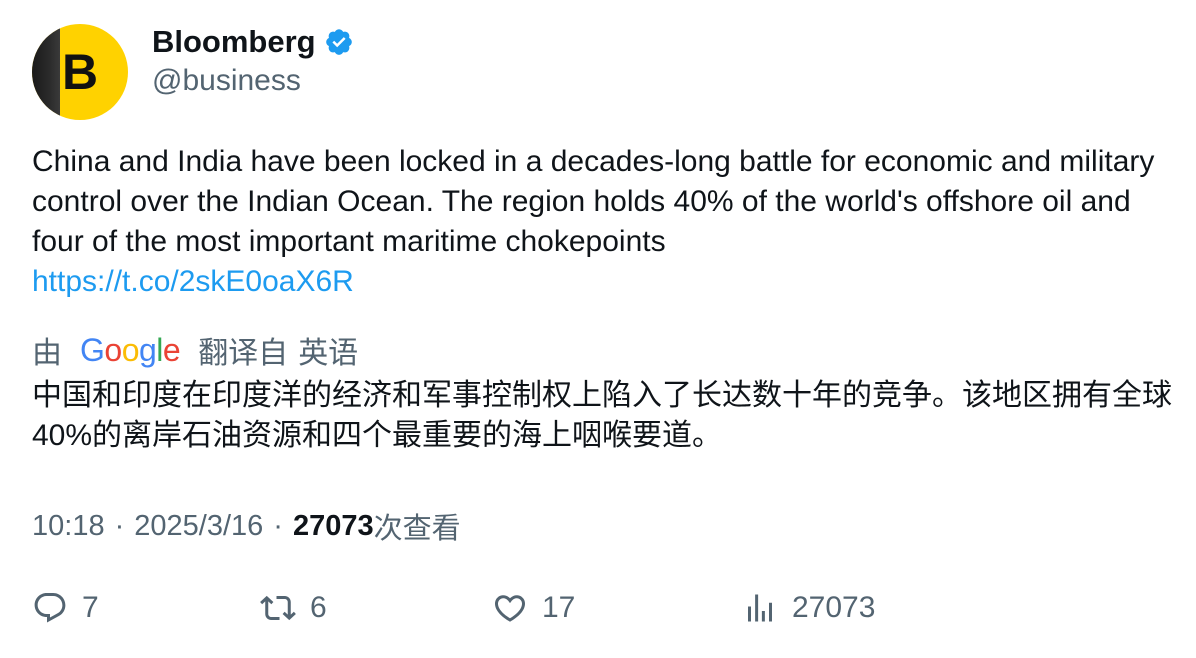 The width and height of the screenshot is (1196, 658). I want to click on views-label: 次查看, so click(417, 529).